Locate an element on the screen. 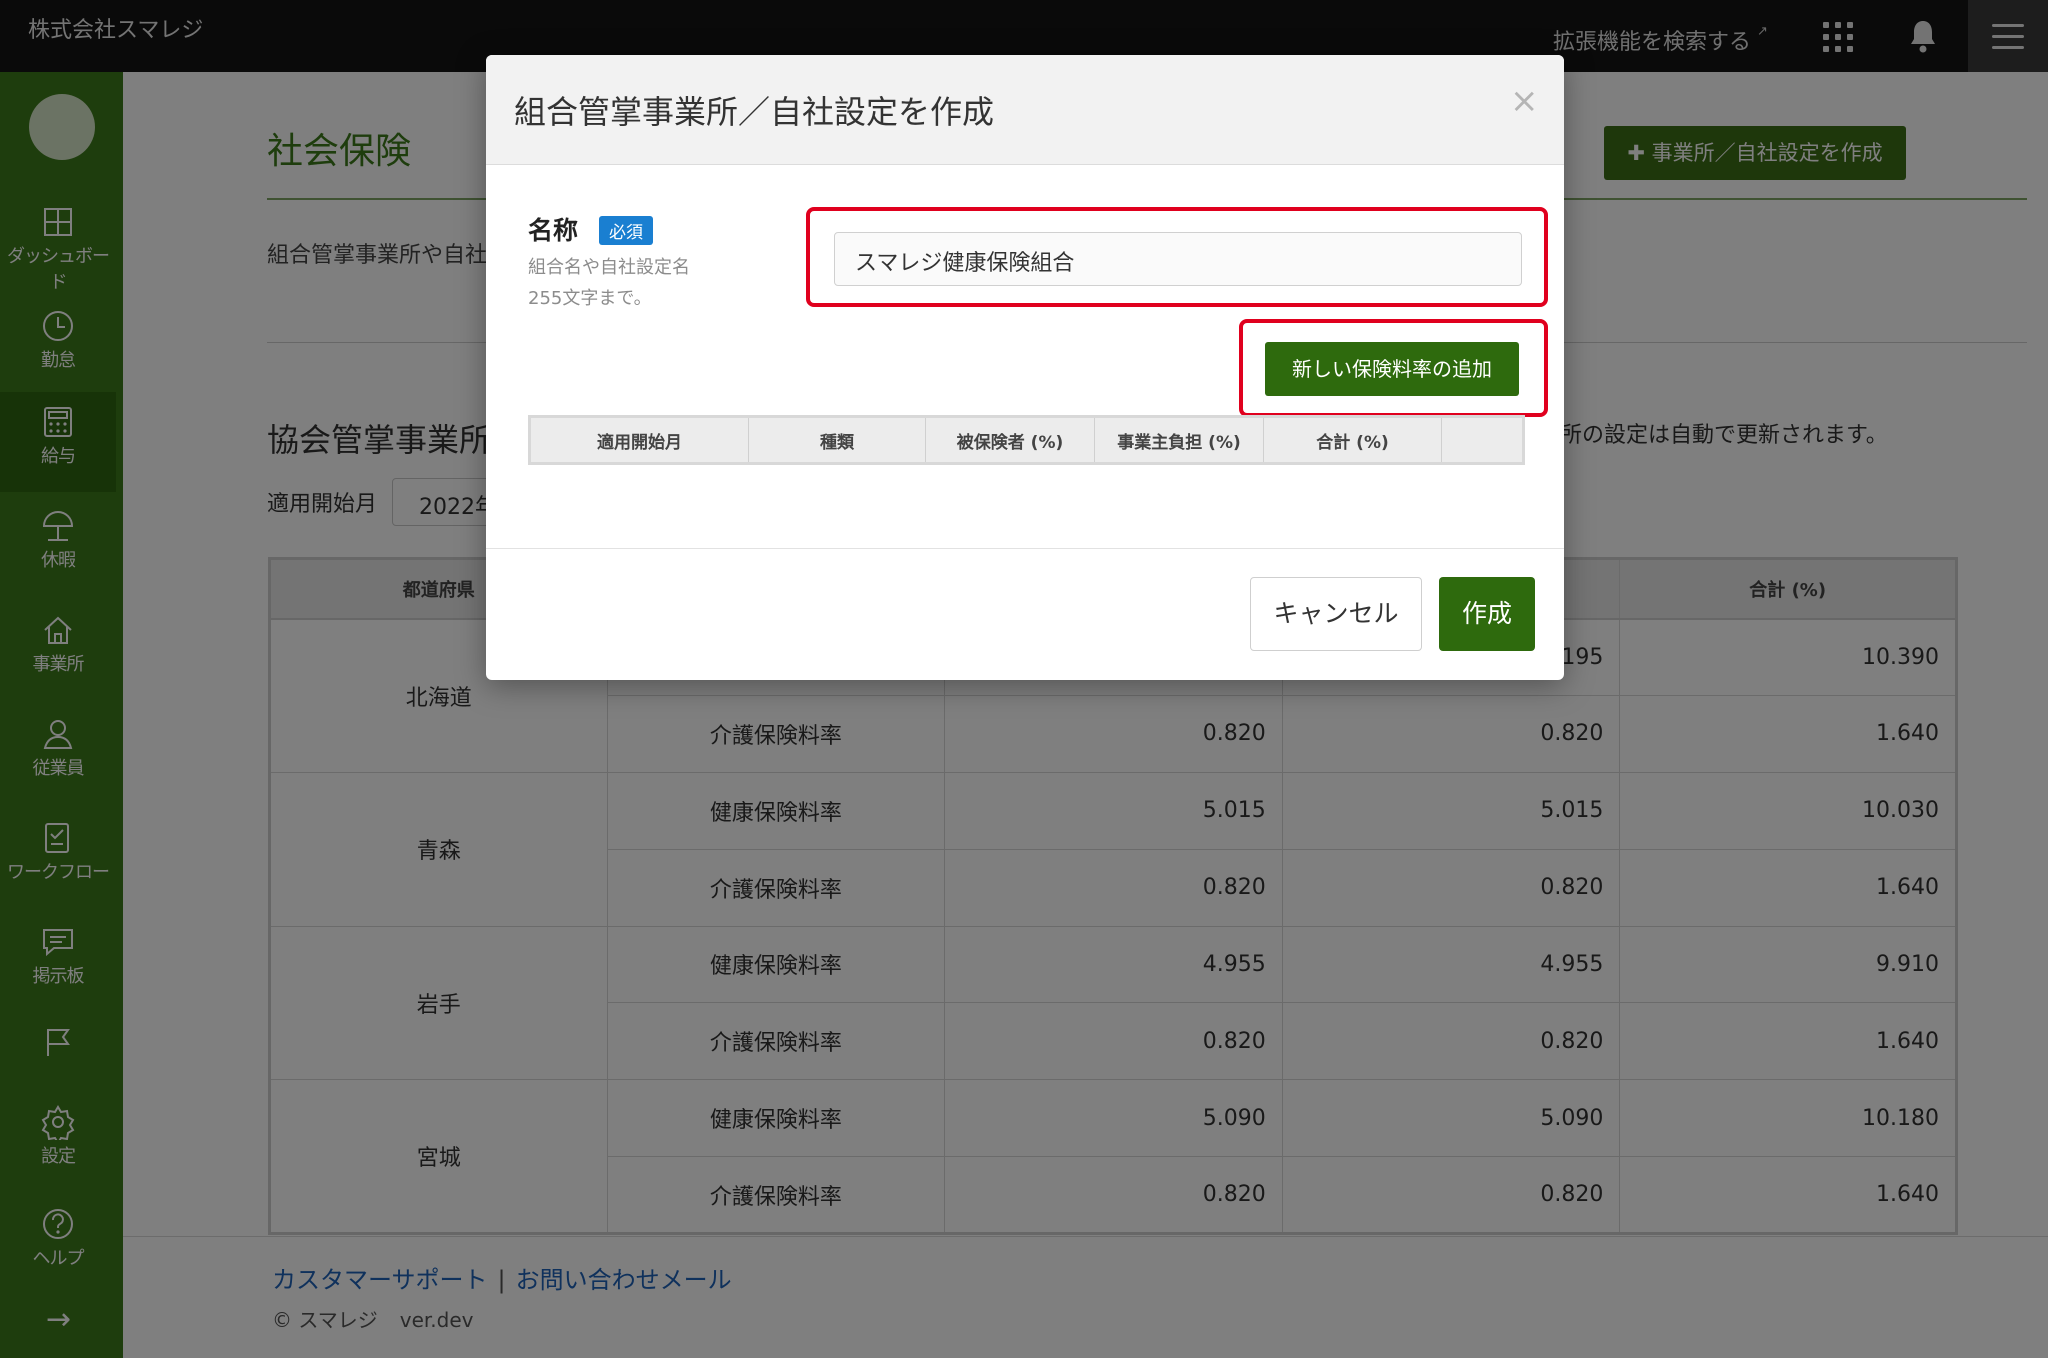 The image size is (2048, 1358). column-header: 適用開始月 is located at coordinates (639, 440).